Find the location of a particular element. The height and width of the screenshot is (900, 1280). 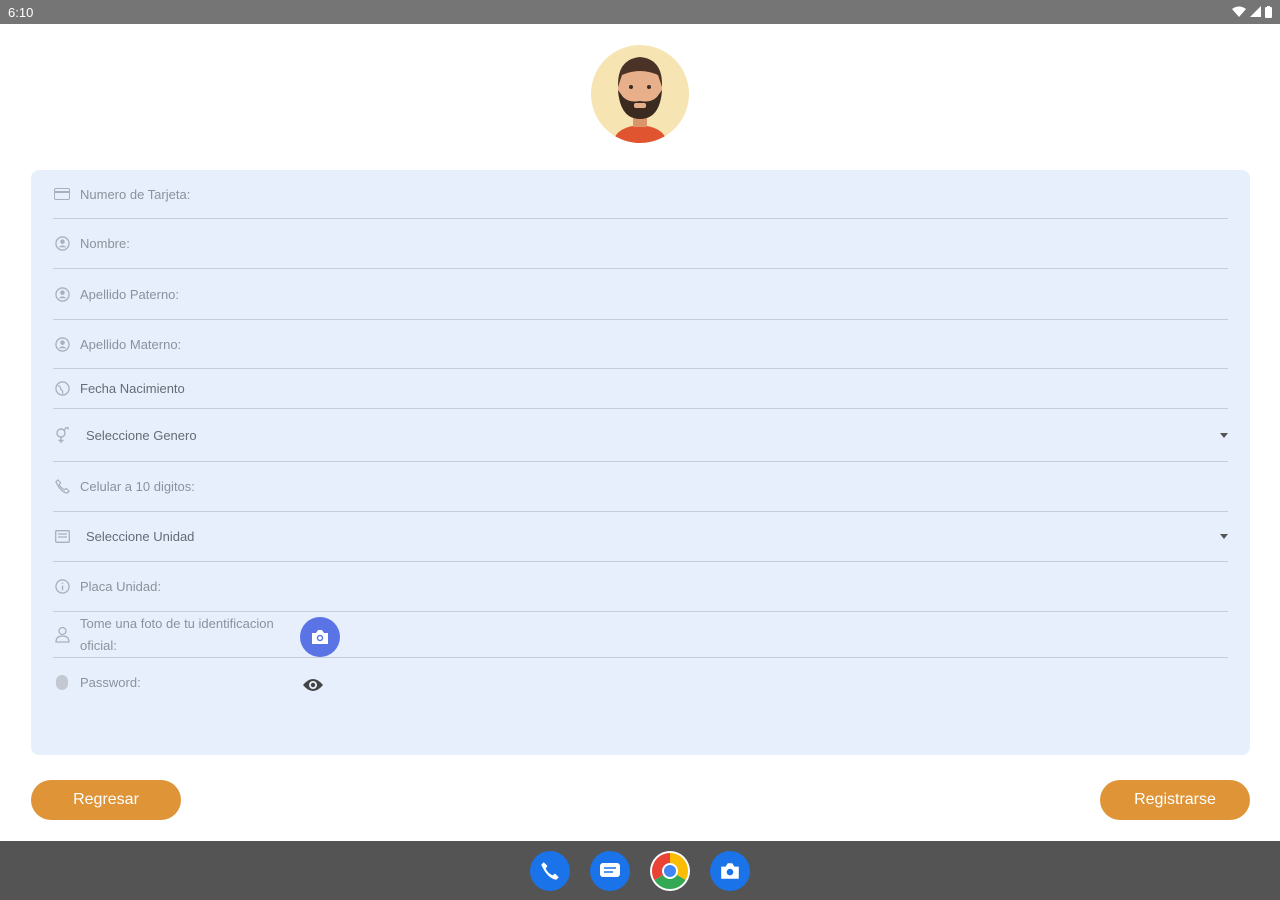

status-time: 6:10 is located at coordinates (21, 12).